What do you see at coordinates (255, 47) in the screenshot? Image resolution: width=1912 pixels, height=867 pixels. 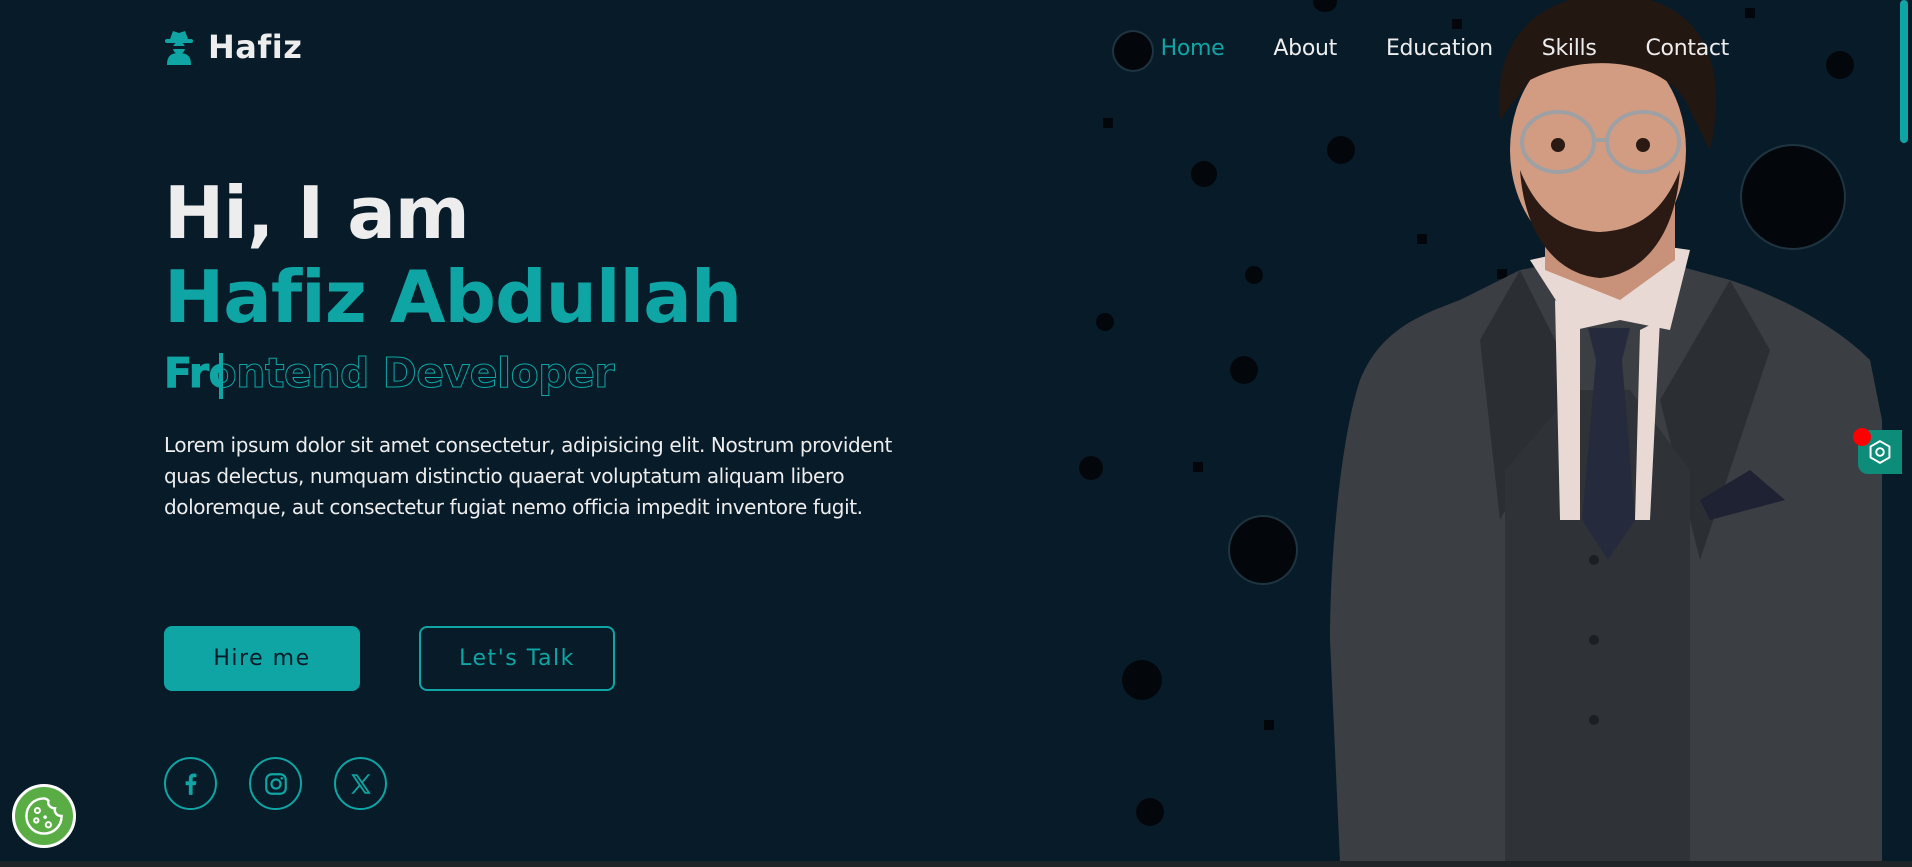 I see `logo-text: Hafiz` at bounding box center [255, 47].